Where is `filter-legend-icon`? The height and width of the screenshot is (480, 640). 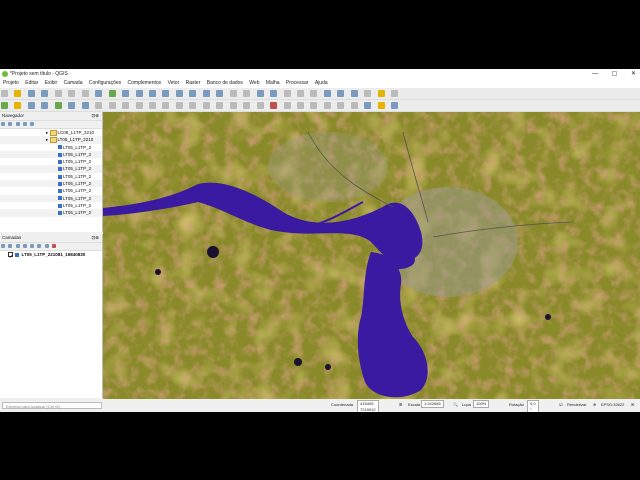 filter-legend-icon is located at coordinates (24, 246).